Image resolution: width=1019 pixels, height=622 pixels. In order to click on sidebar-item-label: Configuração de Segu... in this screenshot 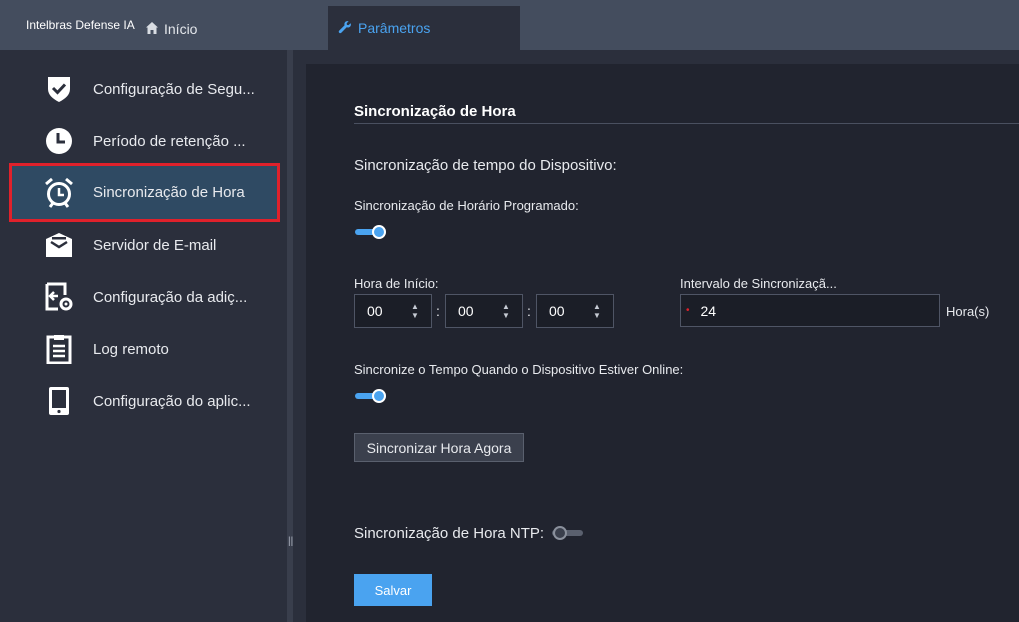, I will do `click(174, 89)`.